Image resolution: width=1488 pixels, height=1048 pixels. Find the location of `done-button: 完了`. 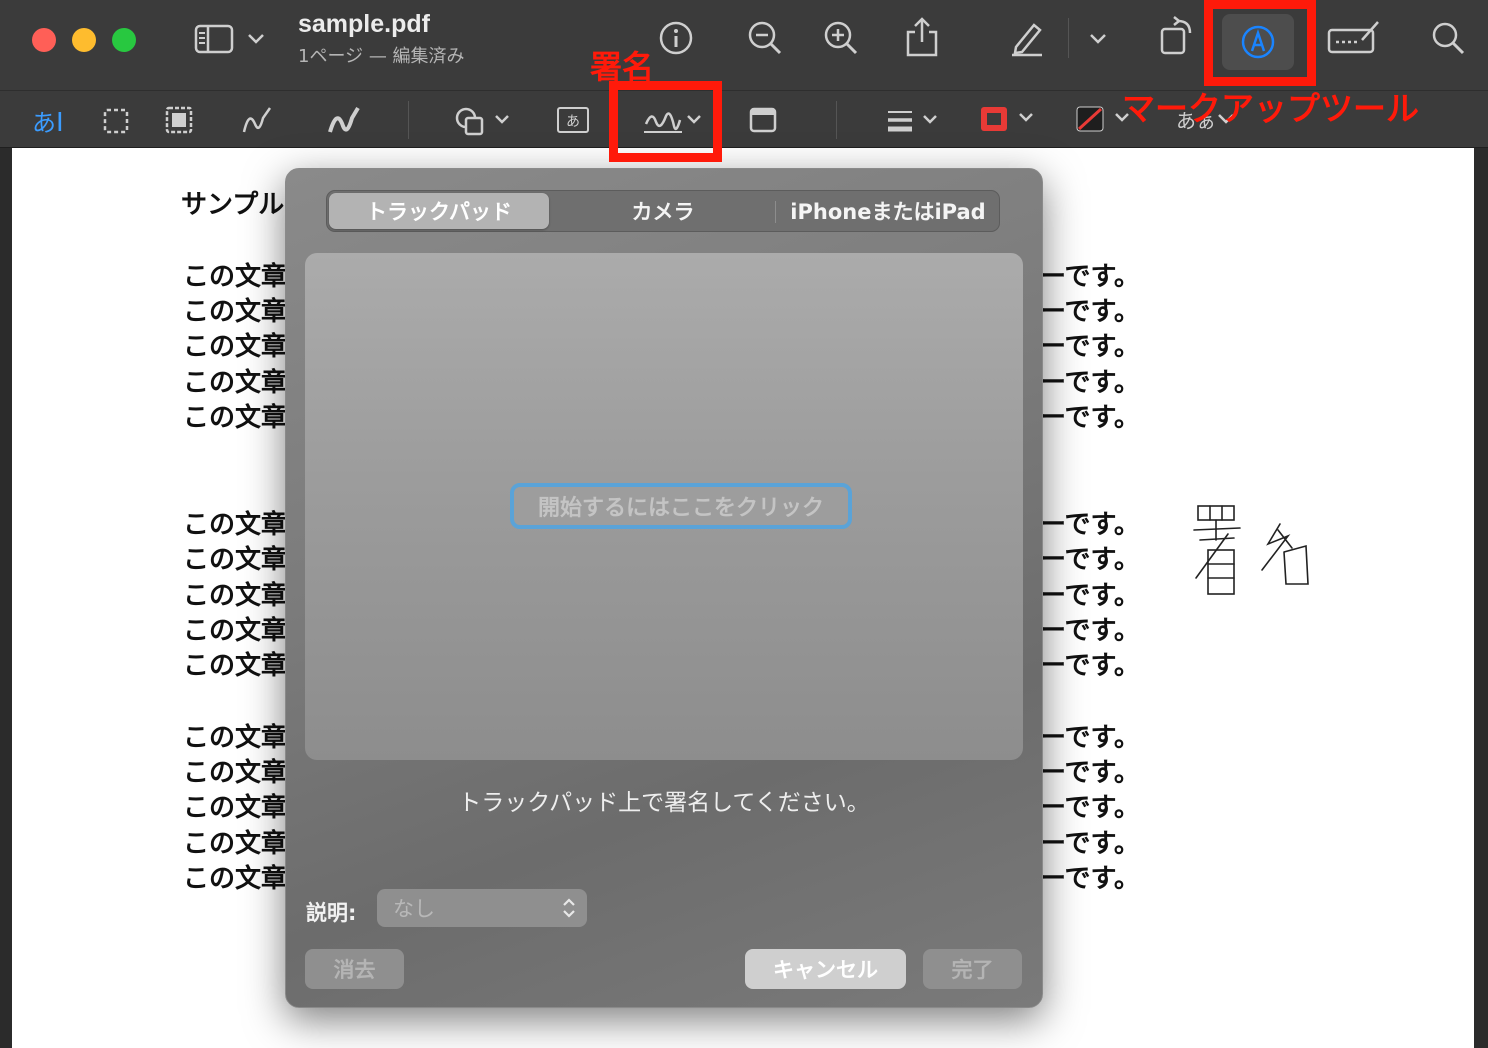

done-button: 完了 is located at coordinates (972, 969).